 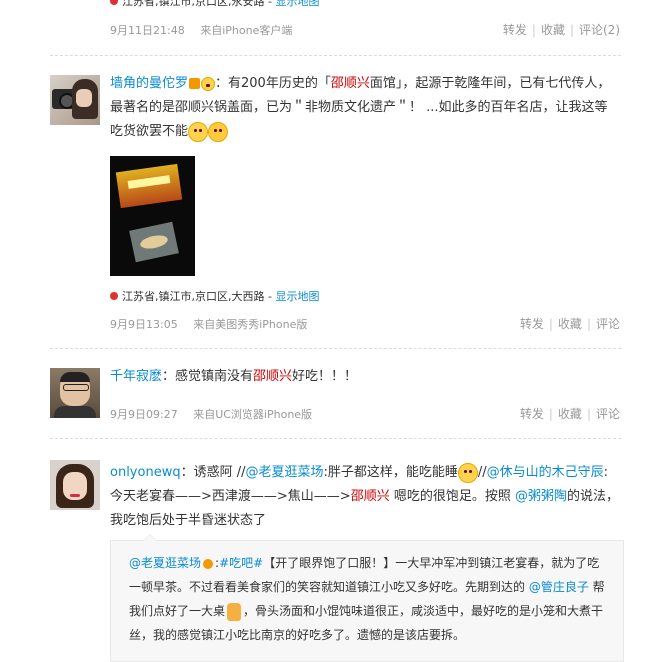 What do you see at coordinates (144, 324) in the screenshot?
I see `post-time-link: 9月9日13:05` at bounding box center [144, 324].